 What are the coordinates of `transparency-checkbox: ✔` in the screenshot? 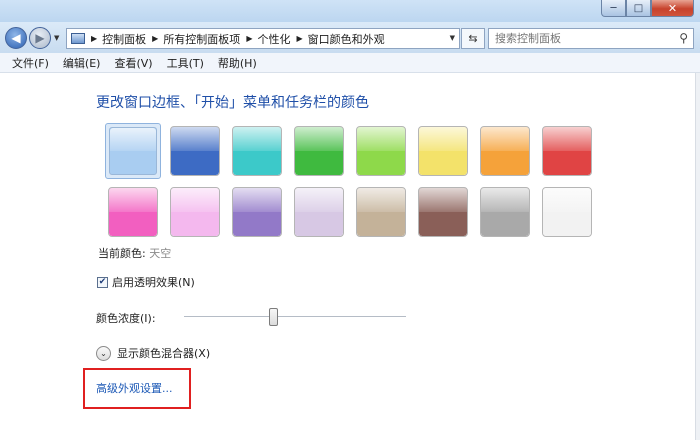 It's located at (102, 282).